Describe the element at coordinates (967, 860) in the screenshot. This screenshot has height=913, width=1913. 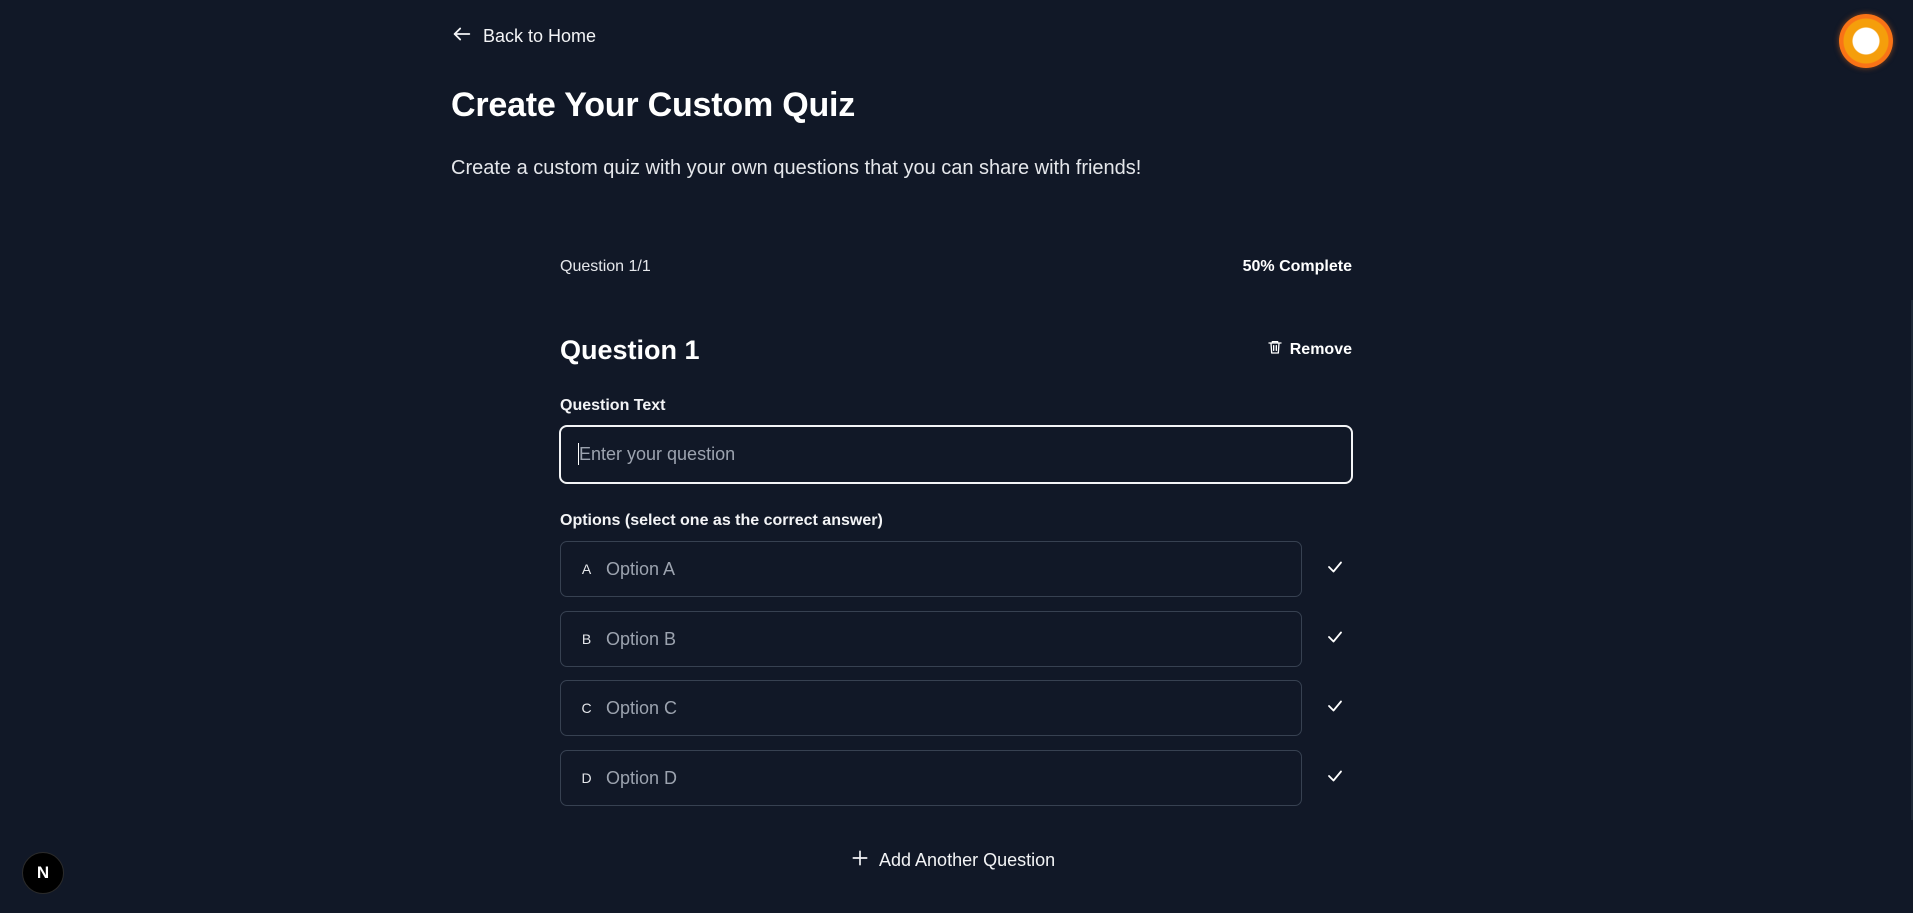
I see `add-another-question-label: Add Another Question` at that location.